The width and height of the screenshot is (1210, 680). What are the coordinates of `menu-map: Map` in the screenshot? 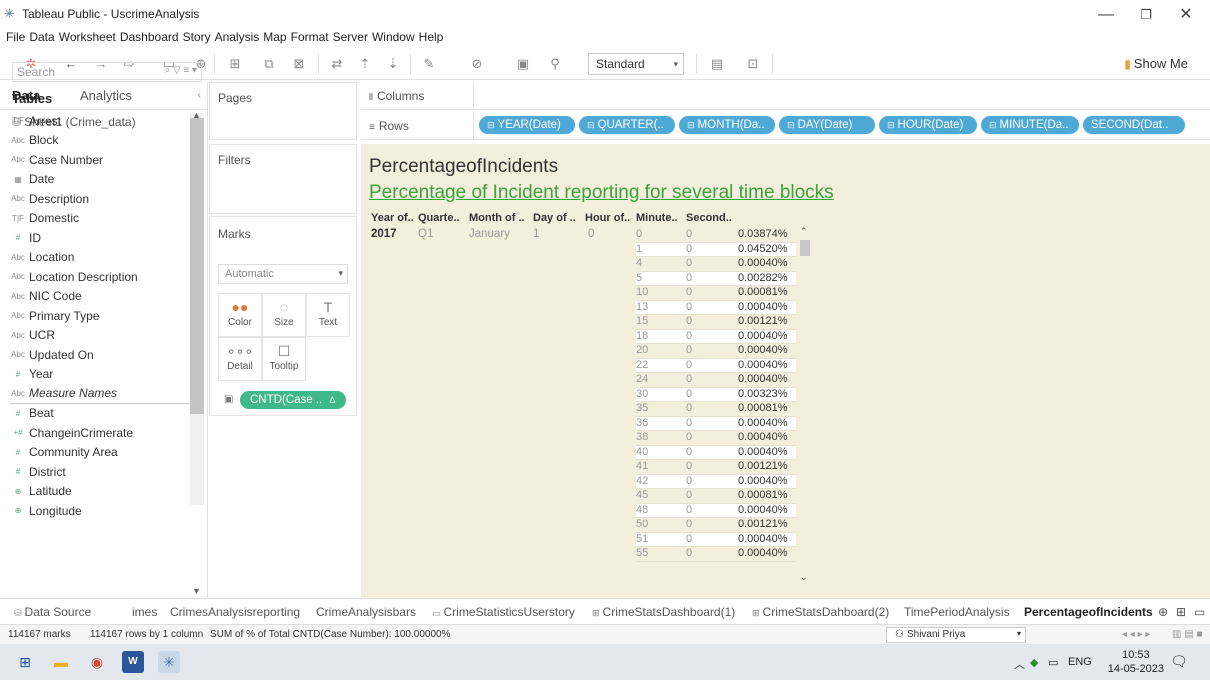 It's located at (276, 37).